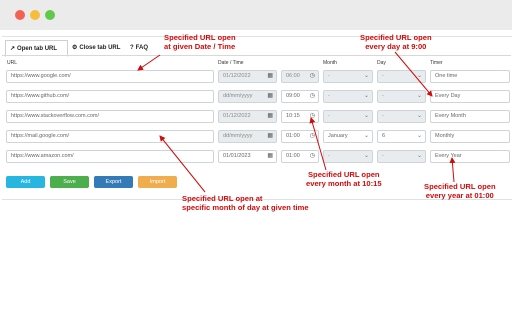 Image resolution: width=512 pixels, height=320 pixels. I want to click on month-select: January ⌄, so click(348, 136).